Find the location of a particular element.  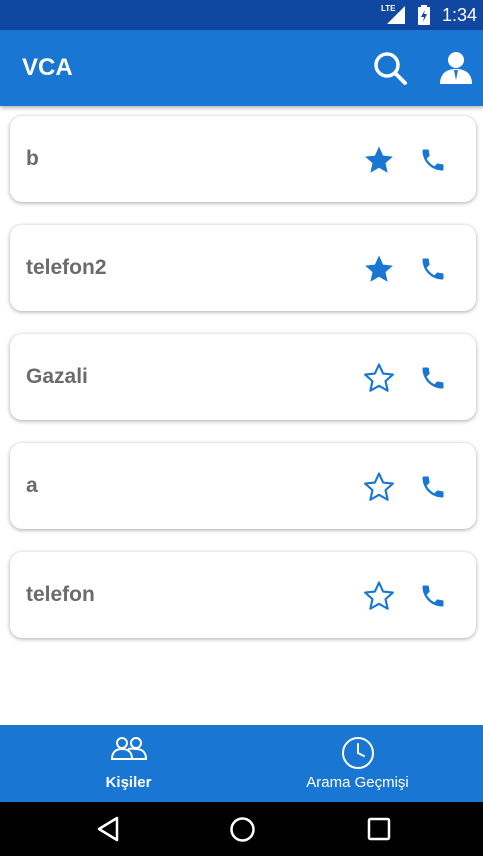

back-icon is located at coordinates (108, 829).